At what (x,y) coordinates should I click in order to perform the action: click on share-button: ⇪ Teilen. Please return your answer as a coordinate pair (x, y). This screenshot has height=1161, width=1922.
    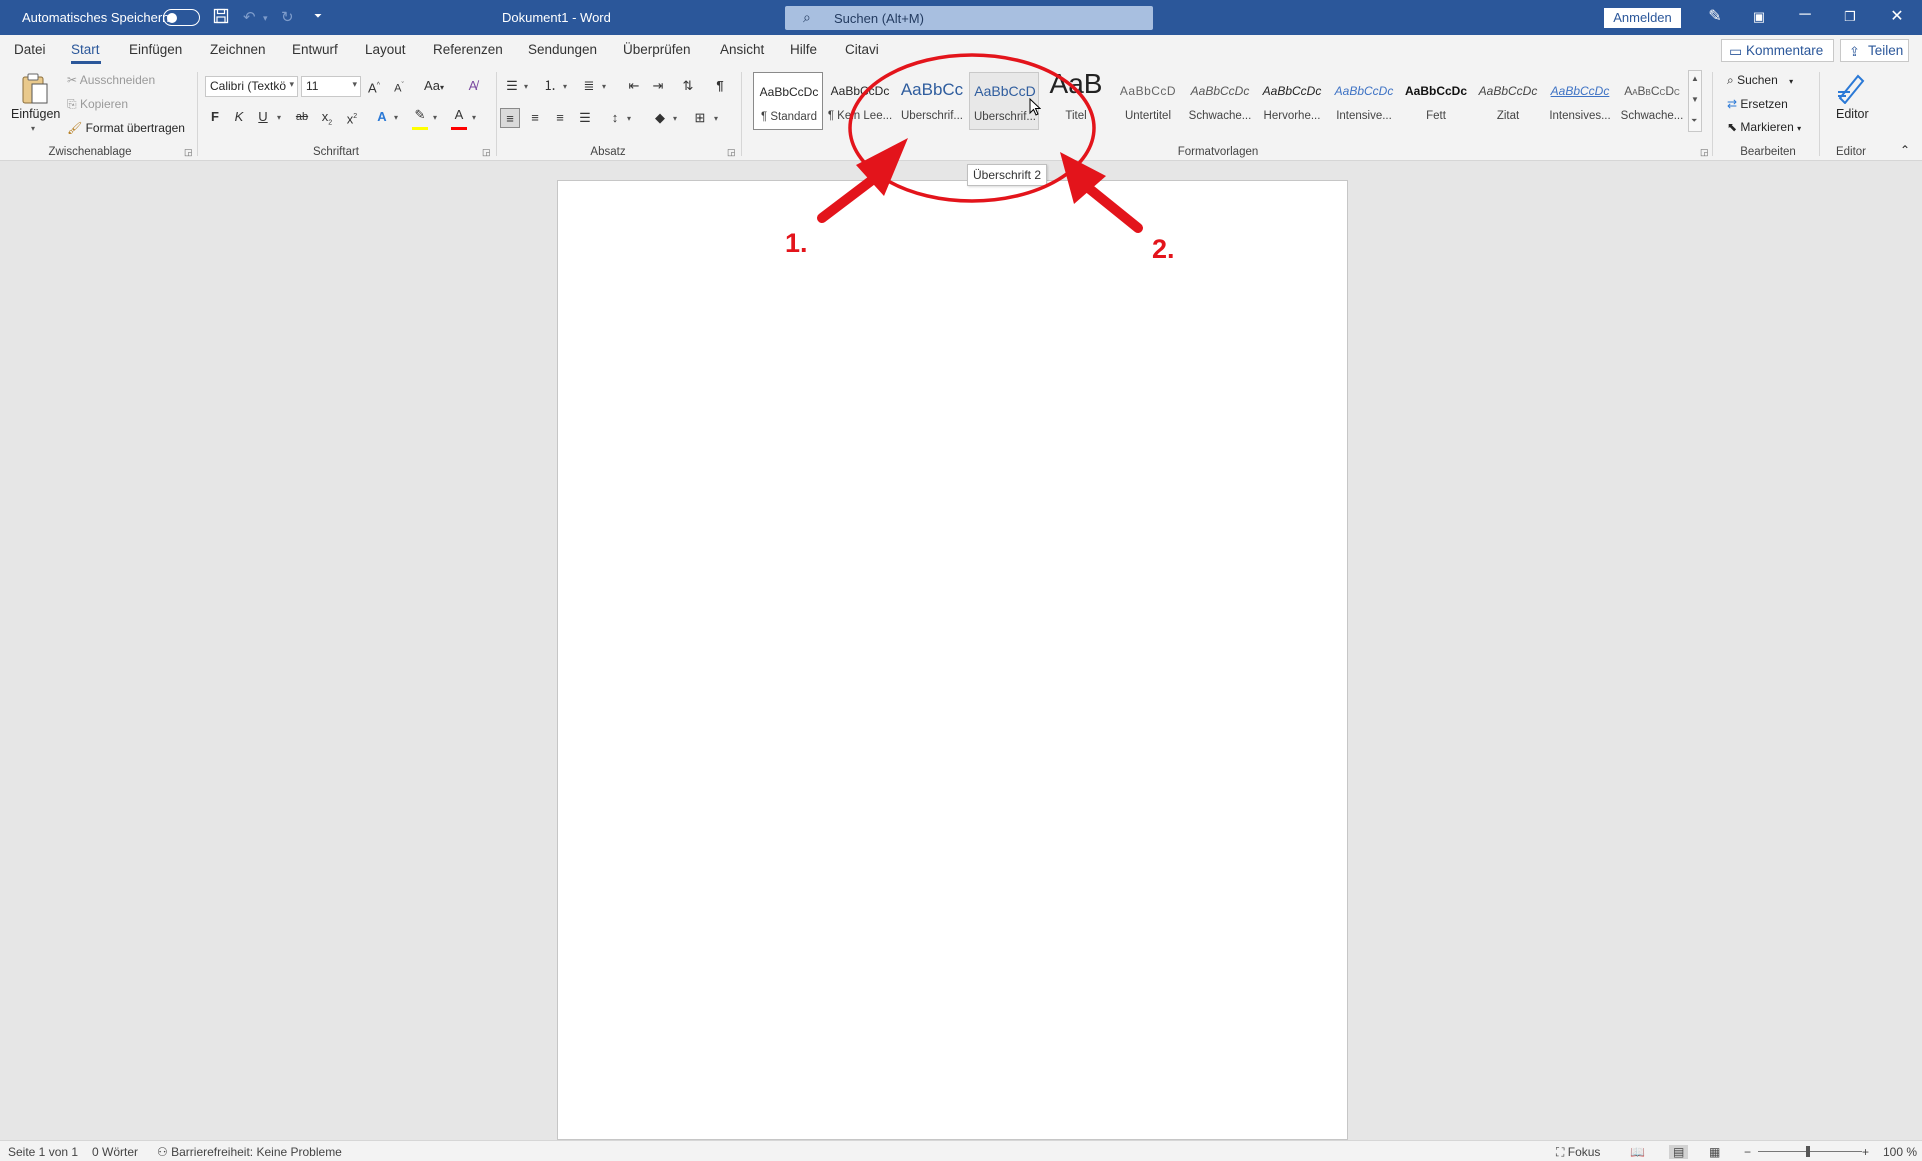
    Looking at the image, I should click on (1874, 50).